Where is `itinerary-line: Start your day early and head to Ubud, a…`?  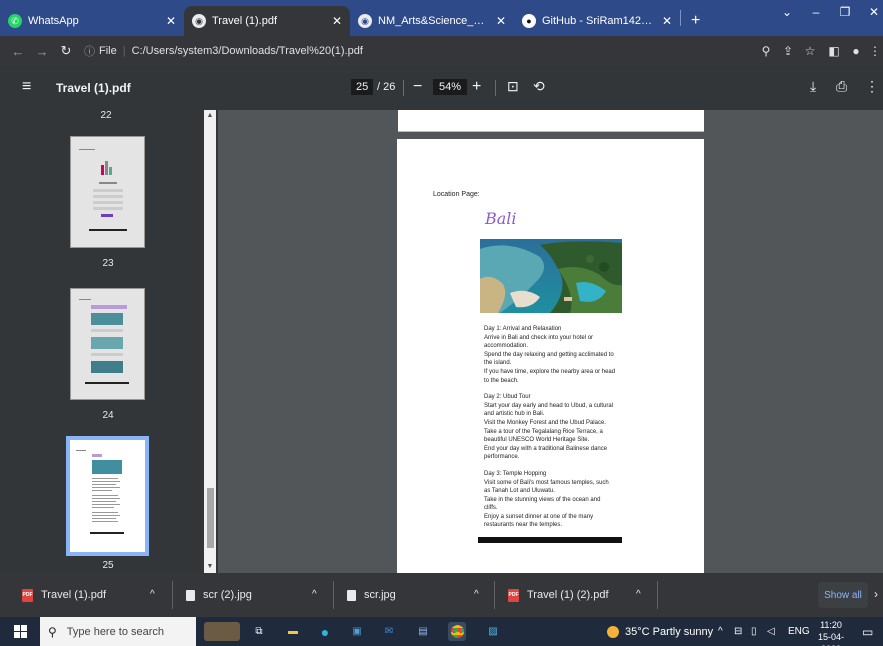 itinerary-line: Start your day early and head to Ubud, a… is located at coordinates (549, 405).